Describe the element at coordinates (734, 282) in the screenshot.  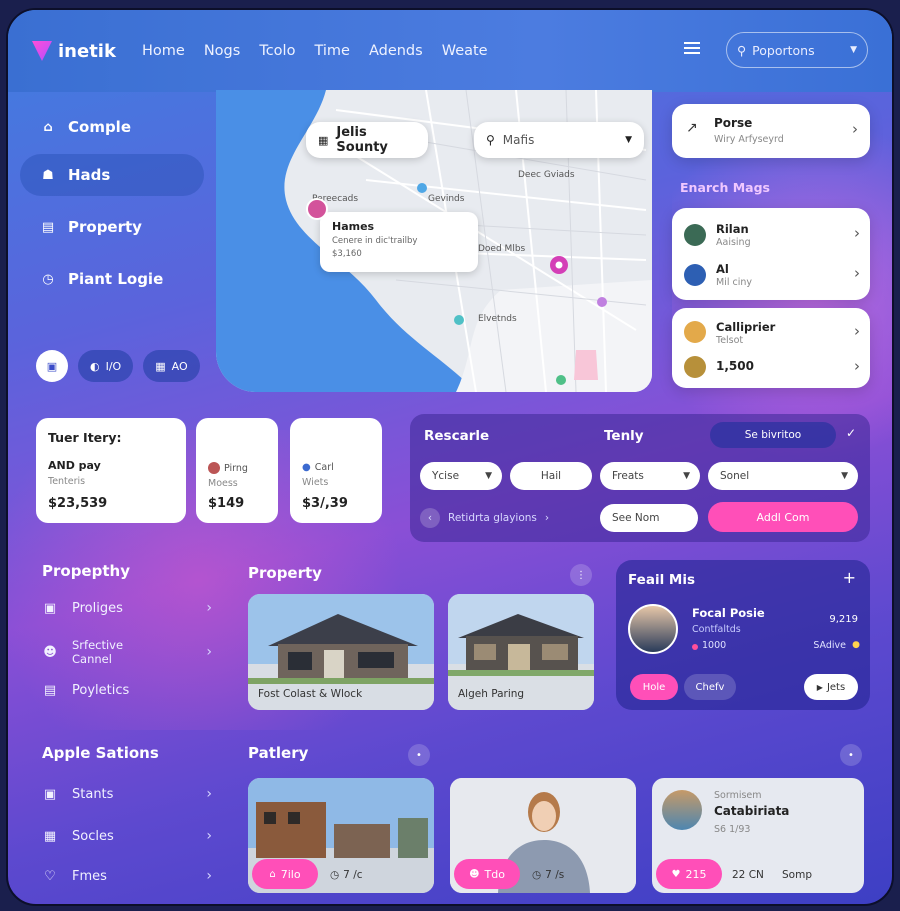
I see `person-sub: Mil ciny` at that location.